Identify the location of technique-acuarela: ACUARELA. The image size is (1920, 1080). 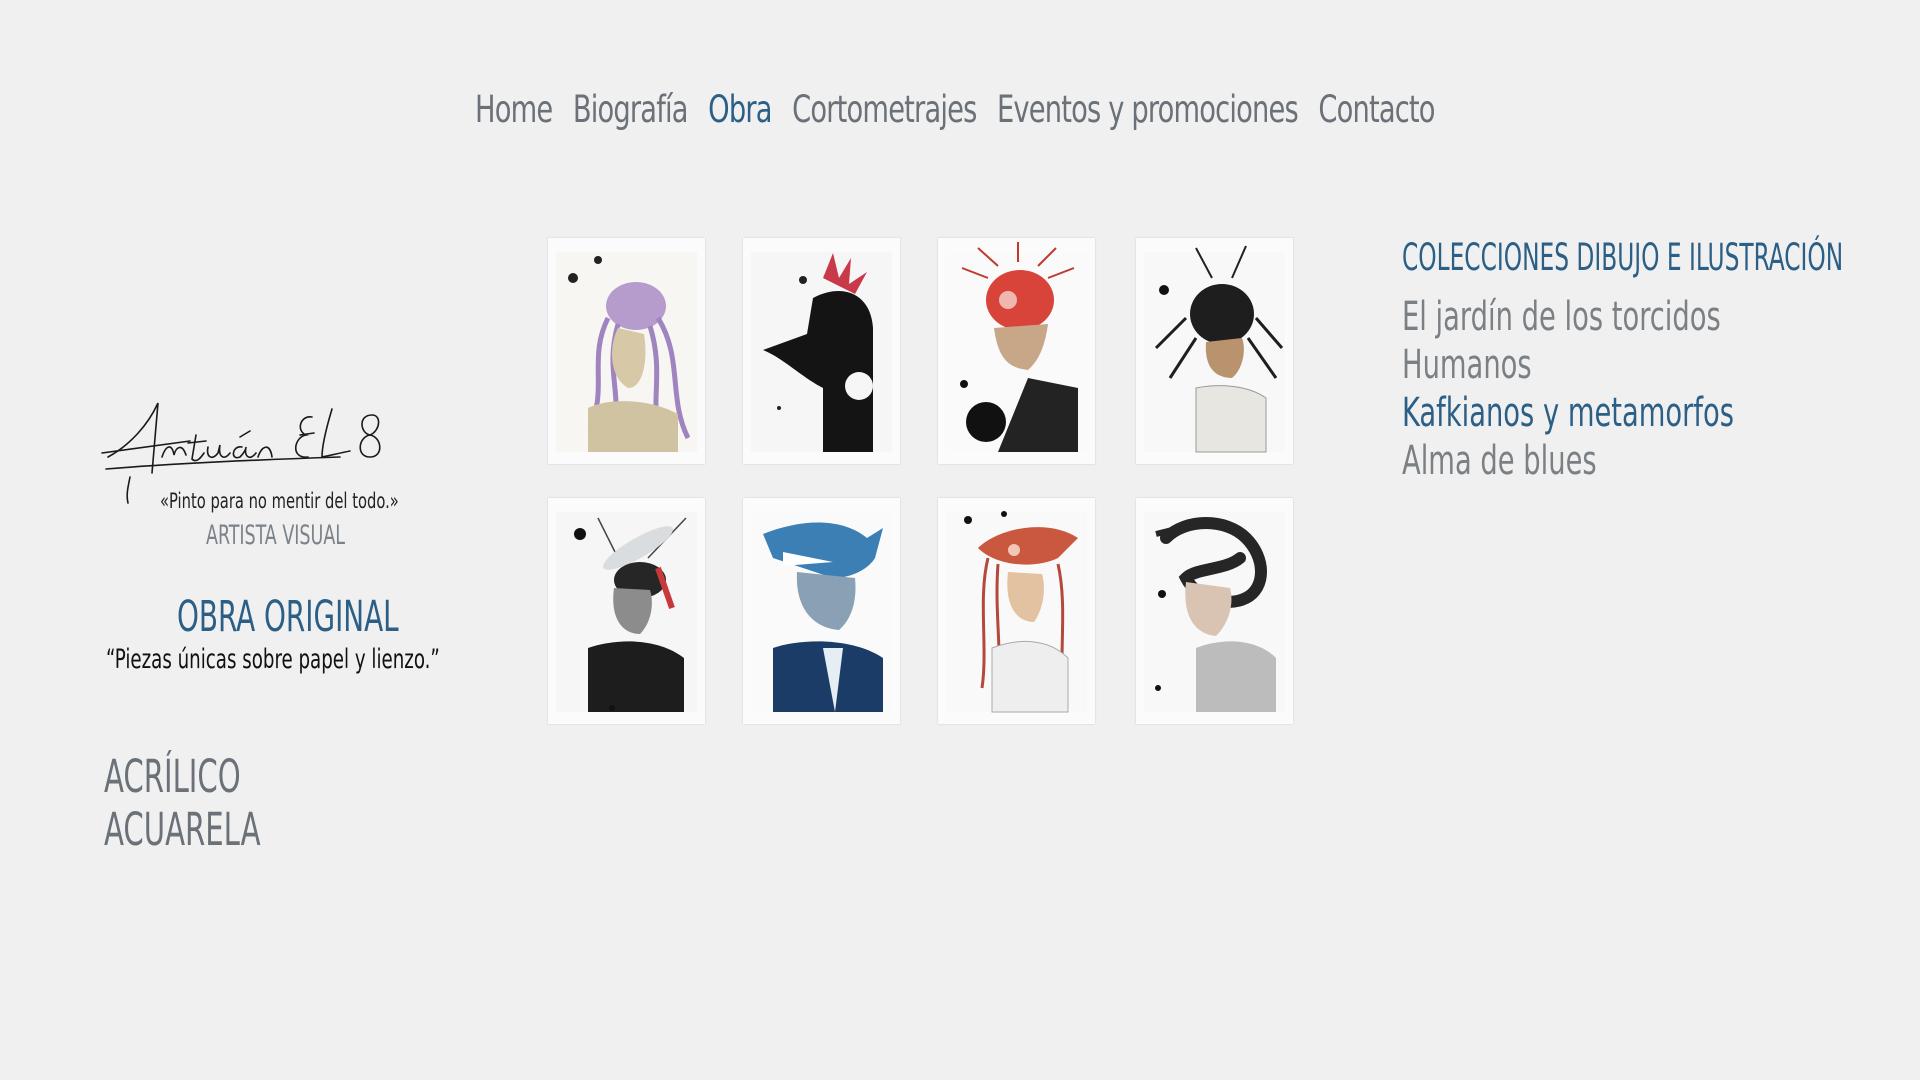
(182, 829).